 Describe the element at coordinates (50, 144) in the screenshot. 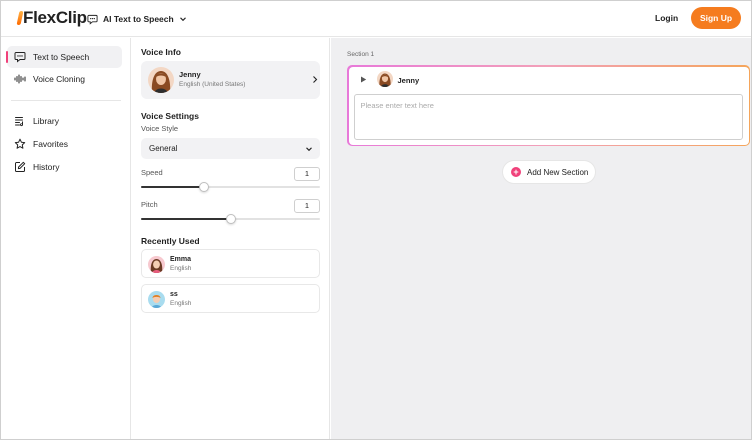

I see `sidebar-item-label: Favorites` at that location.